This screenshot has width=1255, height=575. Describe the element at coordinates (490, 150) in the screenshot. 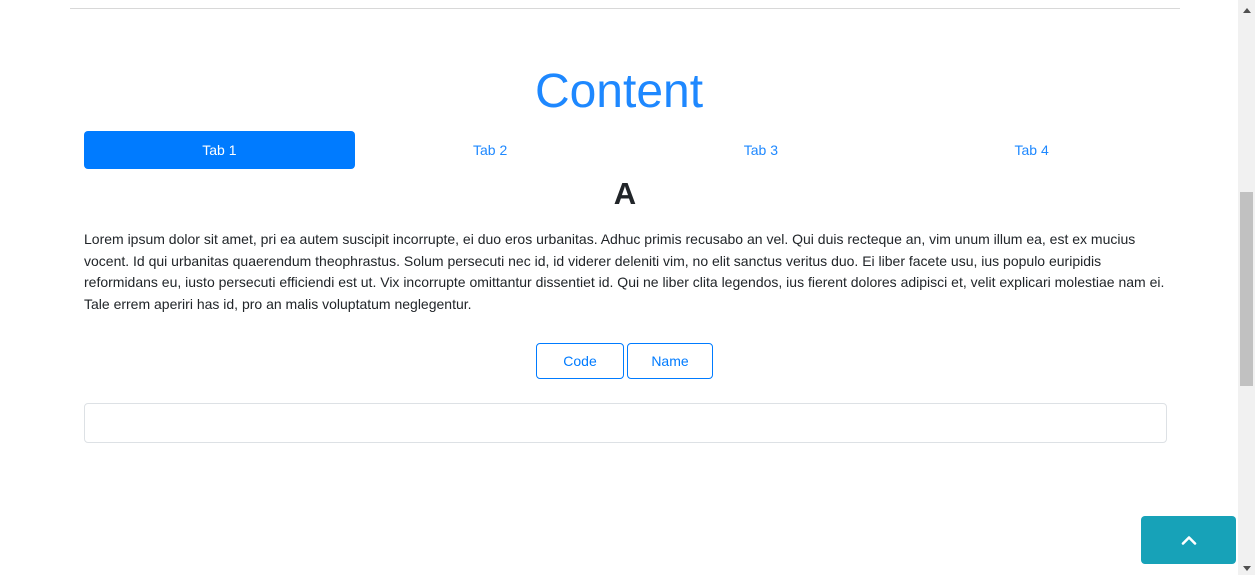

I see `tab-2: Tab 2` at that location.